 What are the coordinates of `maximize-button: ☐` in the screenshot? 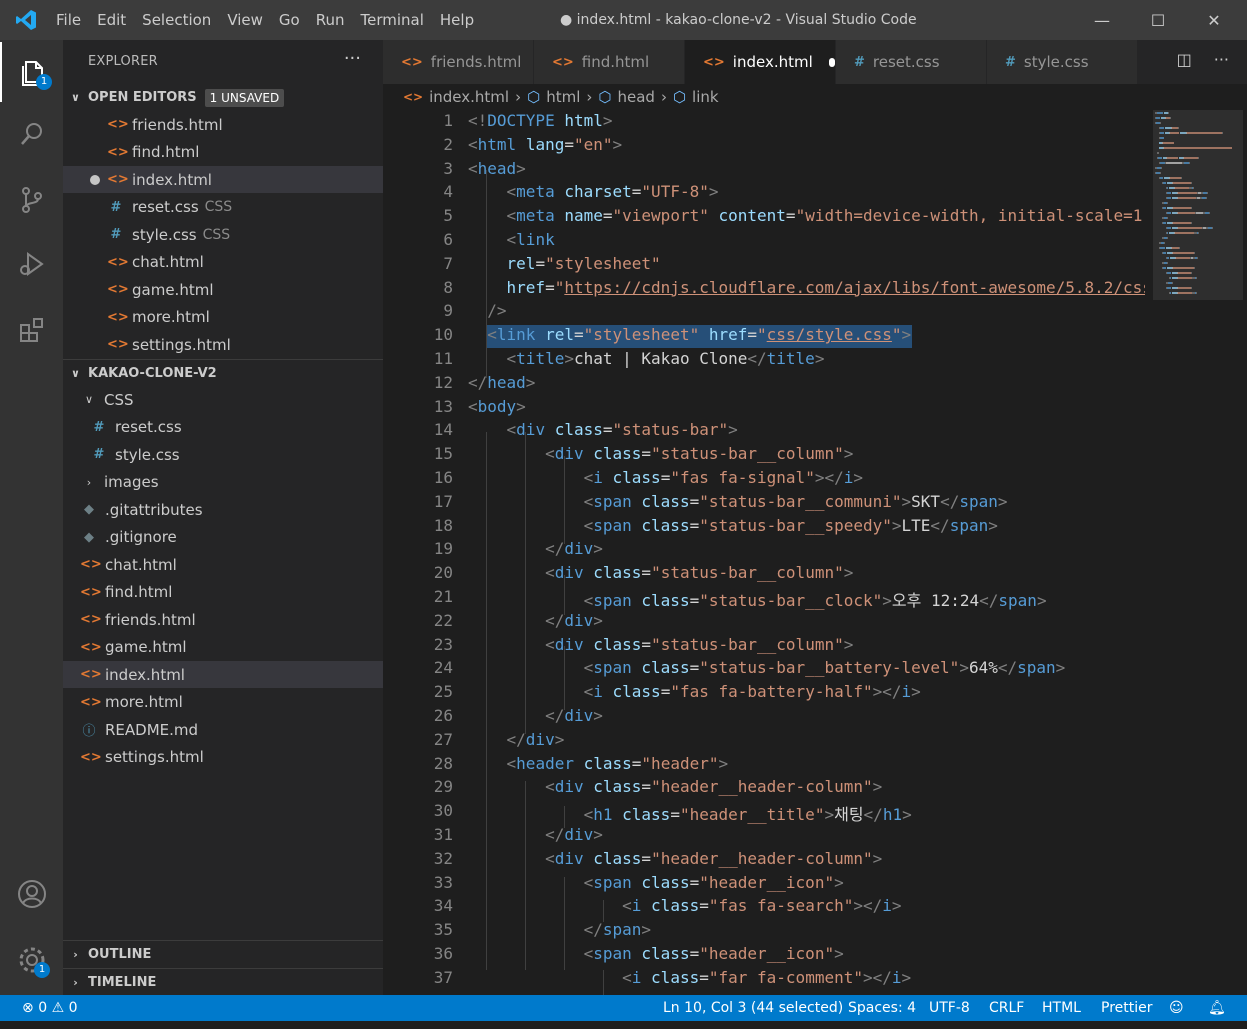 It's located at (1158, 20).